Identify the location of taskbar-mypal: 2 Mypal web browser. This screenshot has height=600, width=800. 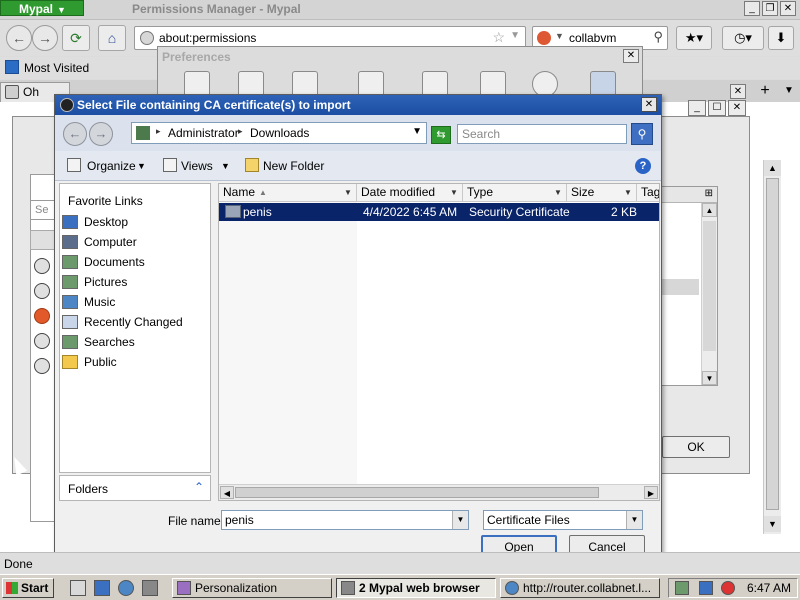
(416, 588).